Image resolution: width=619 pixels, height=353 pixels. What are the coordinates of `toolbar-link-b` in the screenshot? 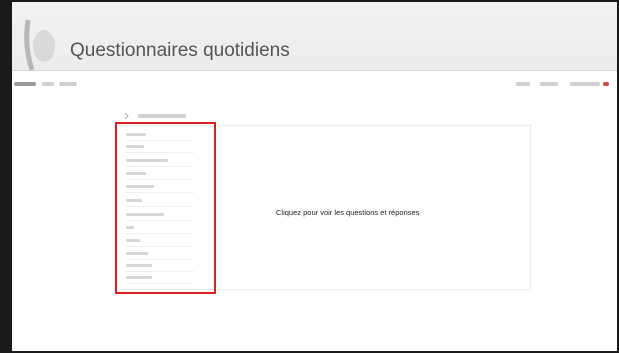 It's located at (549, 84).